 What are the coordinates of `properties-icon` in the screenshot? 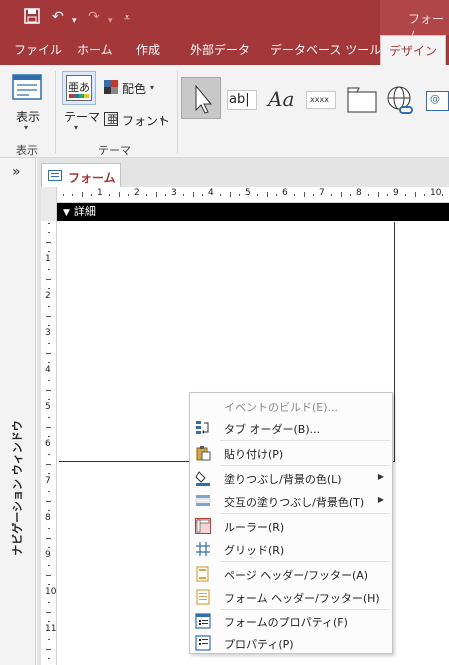 It's located at (203, 643).